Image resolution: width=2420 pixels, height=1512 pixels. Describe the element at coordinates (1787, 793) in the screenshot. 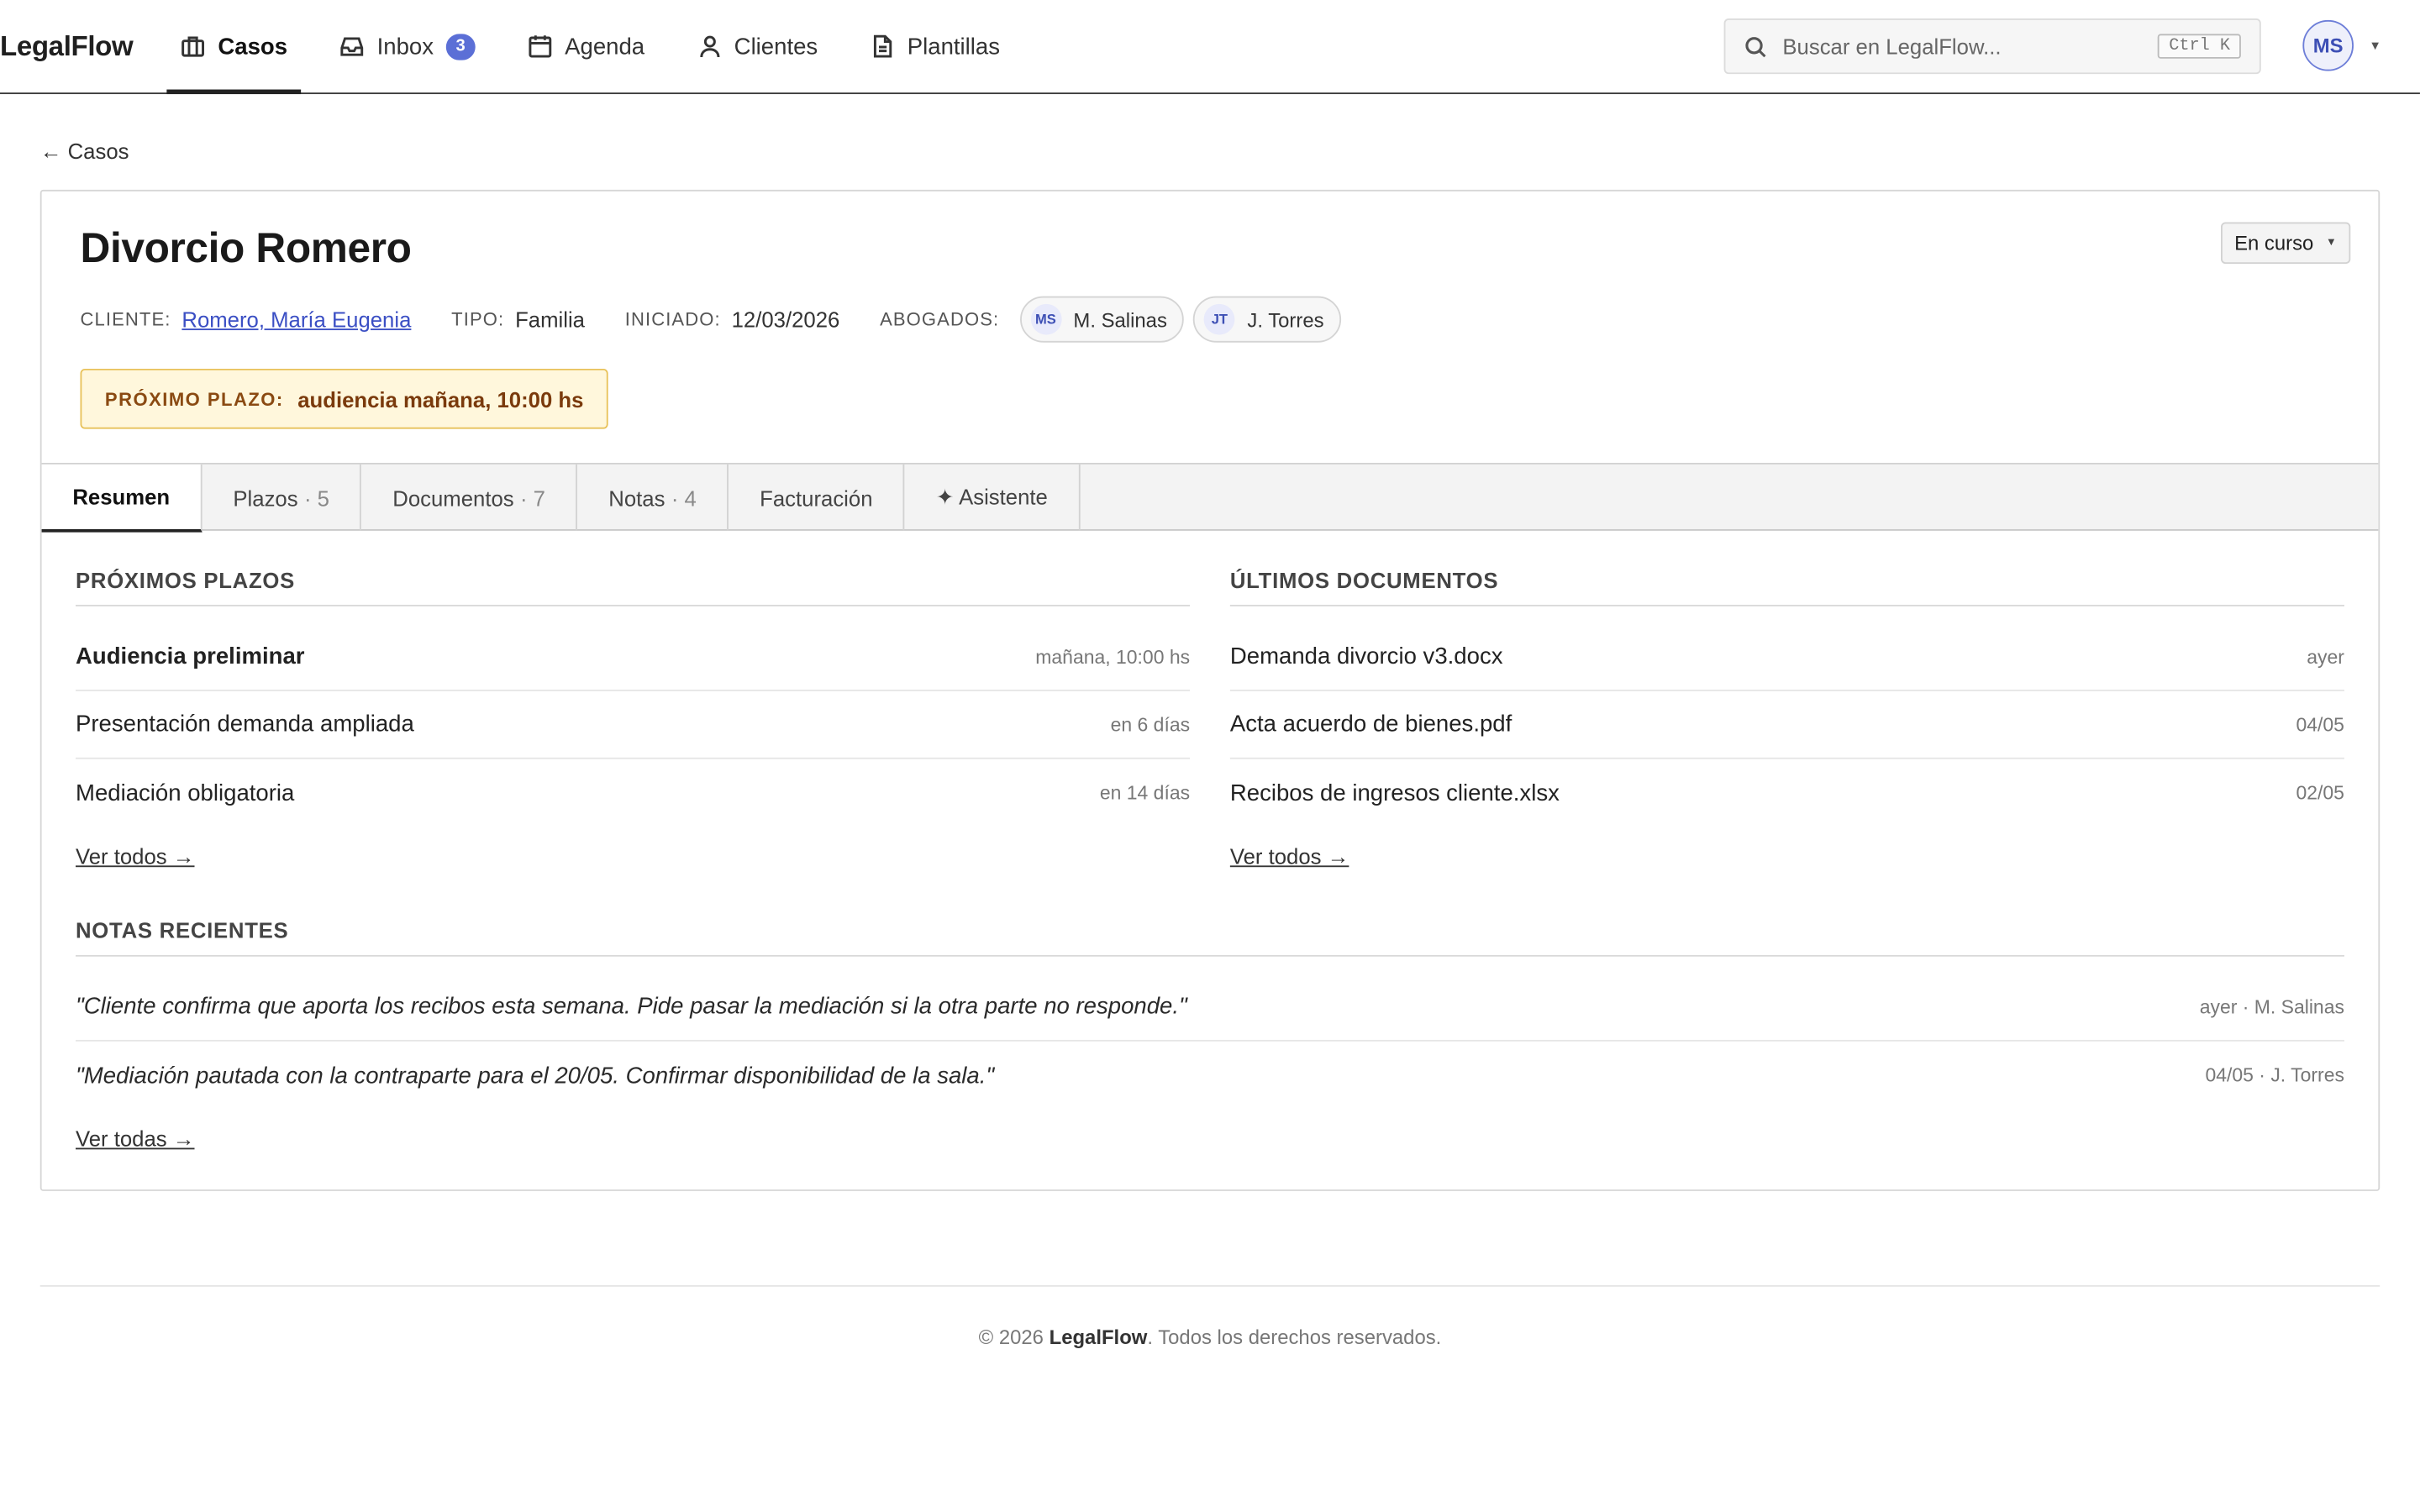

I see `list-item: Recibos de ingresos cliente.xlsx 02/05` at that location.